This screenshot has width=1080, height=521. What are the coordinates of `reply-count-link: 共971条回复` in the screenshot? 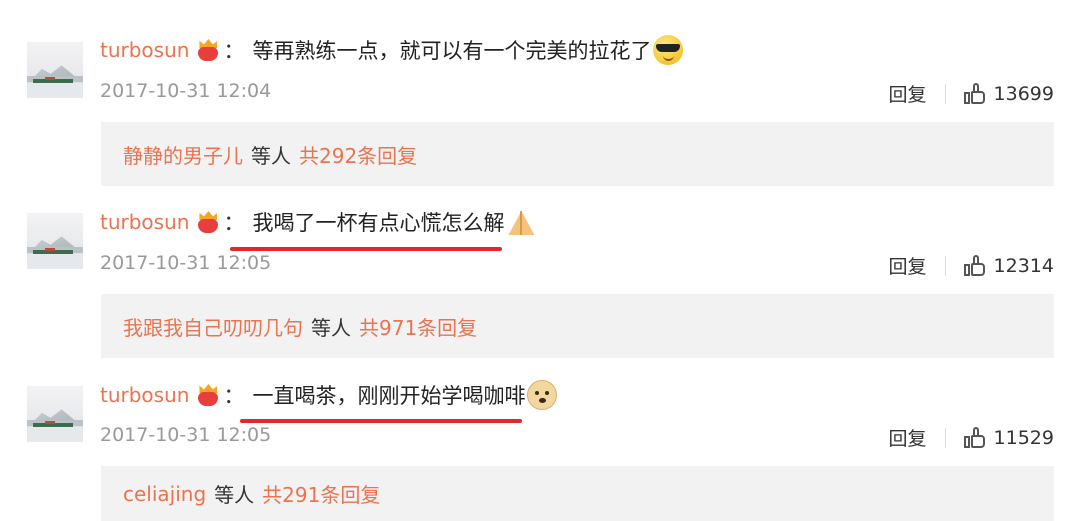 It's located at (418, 326).